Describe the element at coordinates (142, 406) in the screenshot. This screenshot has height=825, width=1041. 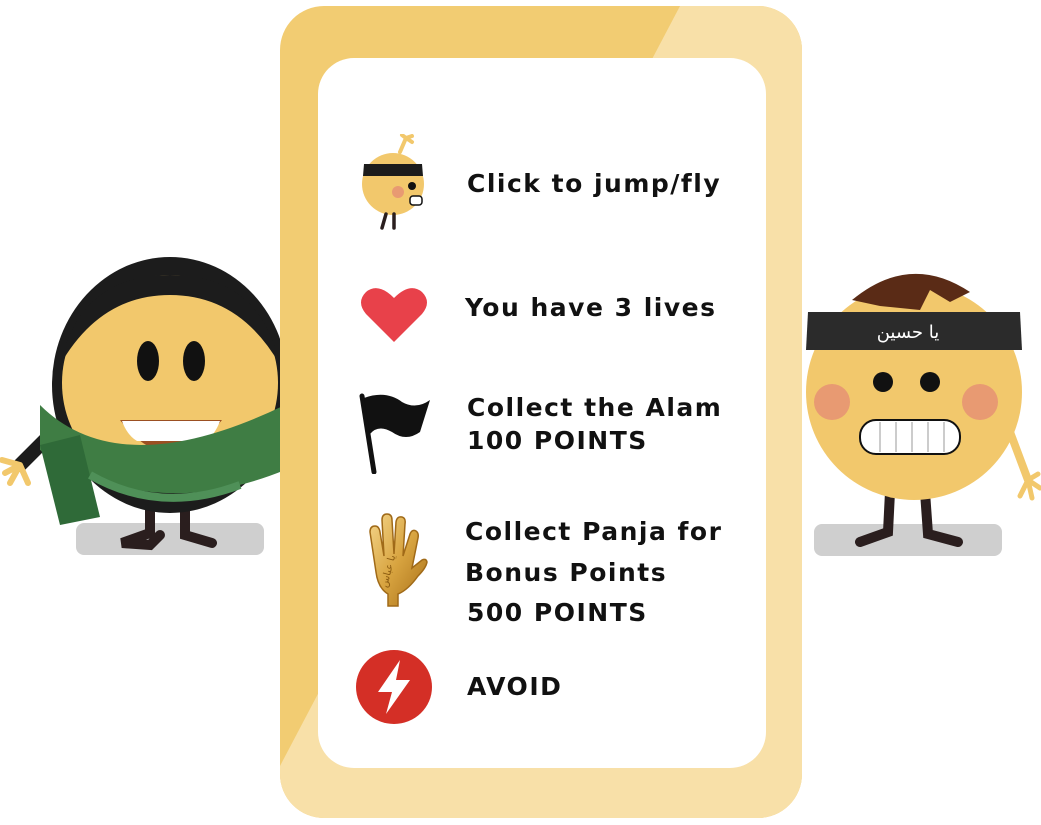
I see `left-character` at that location.